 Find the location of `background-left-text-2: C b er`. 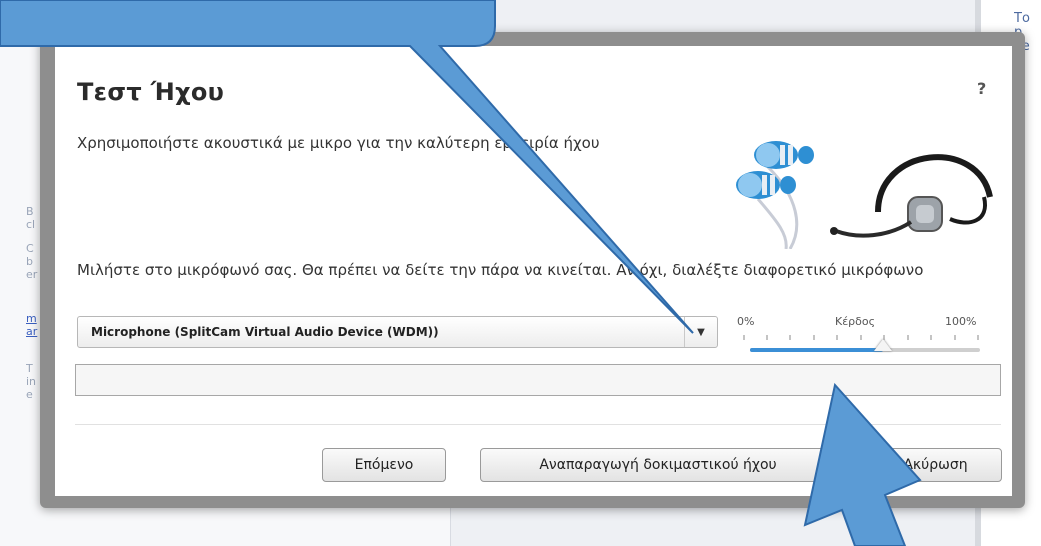

background-left-text-2: C b er is located at coordinates (32, 261).